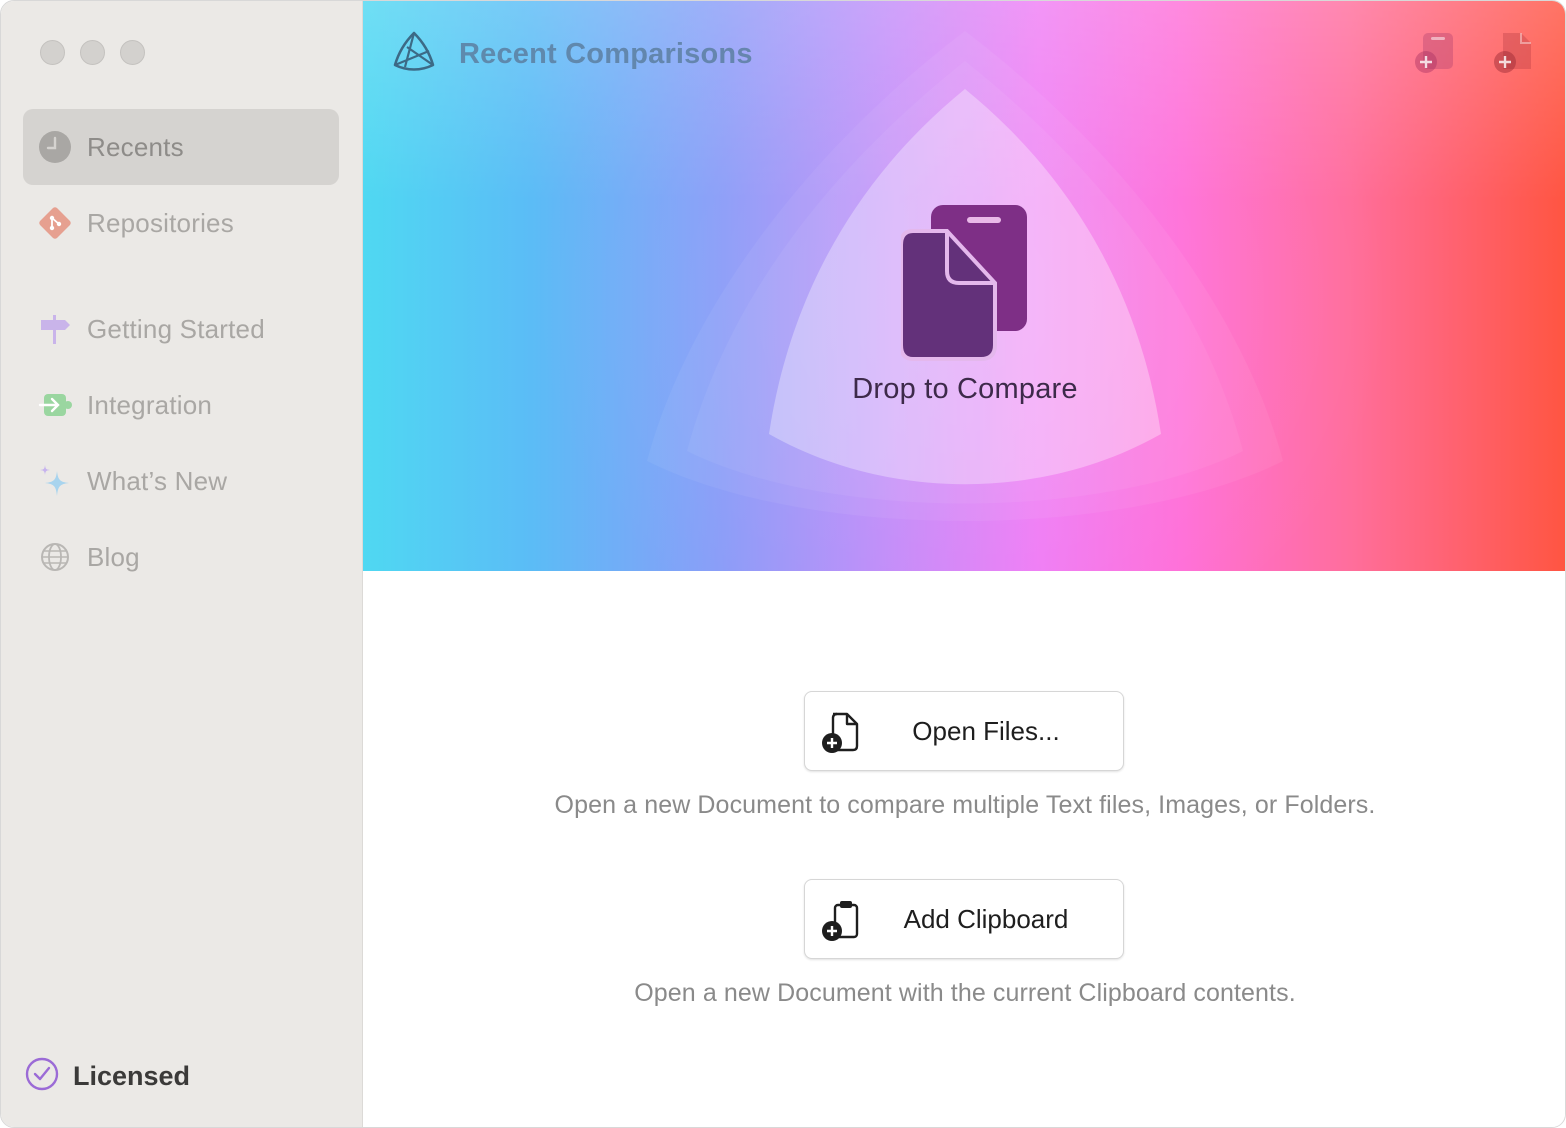  Describe the element at coordinates (157, 480) in the screenshot. I see `sidebar-item-label: What’s New` at that location.